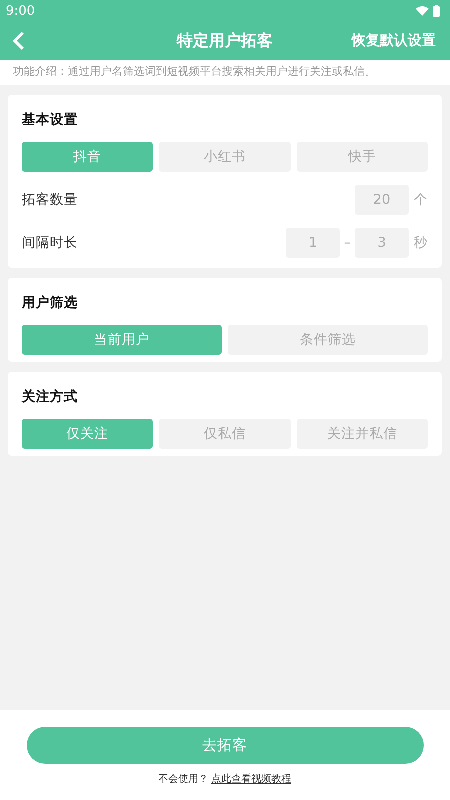 The height and width of the screenshot is (800, 450). I want to click on unit-label: 秒, so click(421, 243).